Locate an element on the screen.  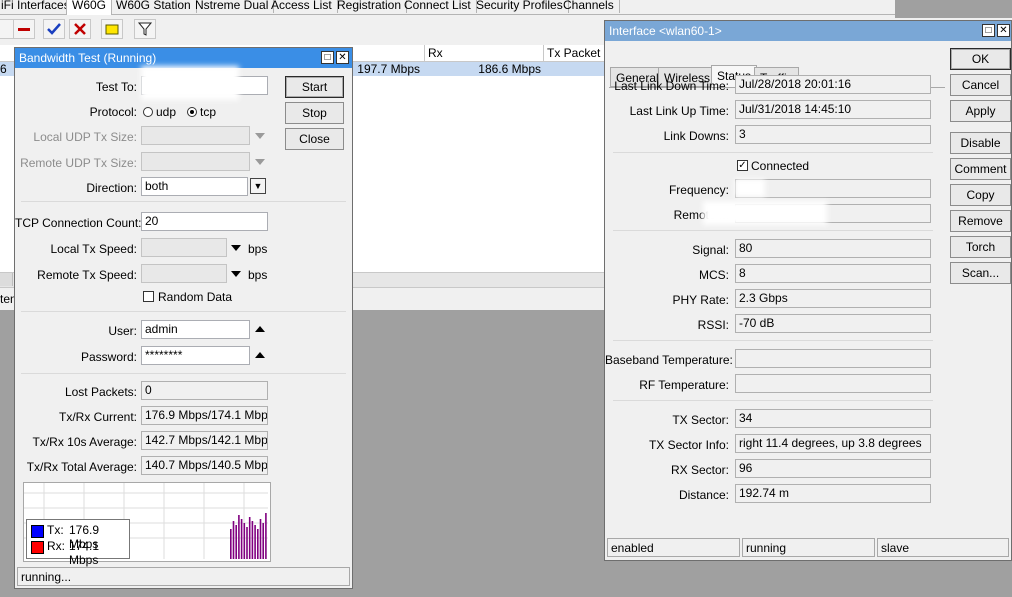
tx-legend-swatch is located at coordinates (37, 531).